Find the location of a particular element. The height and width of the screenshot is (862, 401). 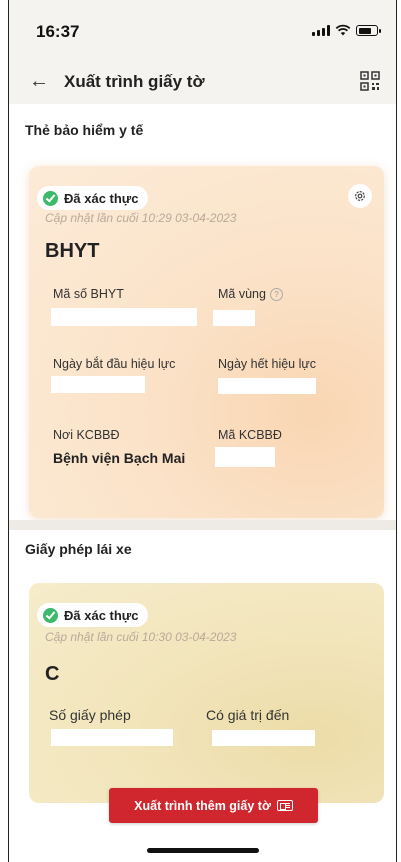

redacted-license-number is located at coordinates (112, 737).